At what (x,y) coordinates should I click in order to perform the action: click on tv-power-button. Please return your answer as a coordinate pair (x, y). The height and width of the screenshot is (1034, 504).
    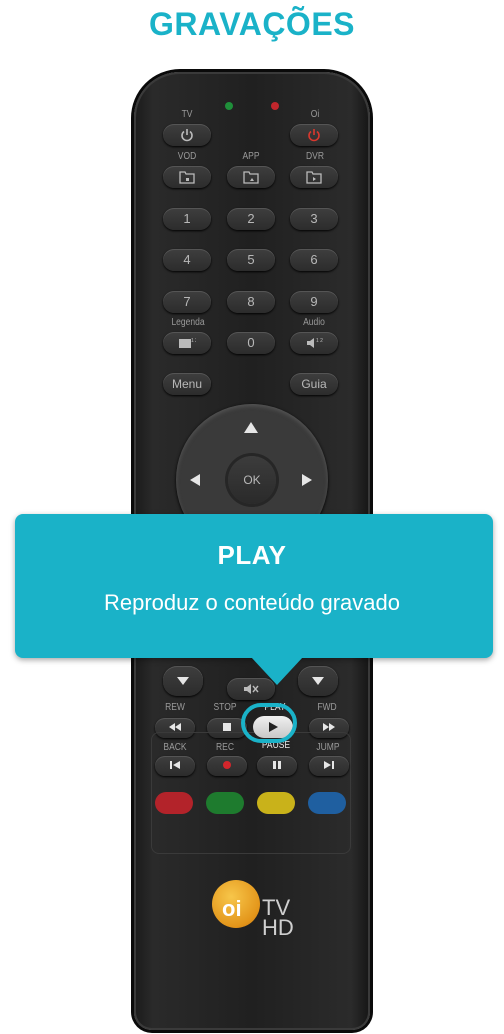
    Looking at the image, I should click on (187, 135).